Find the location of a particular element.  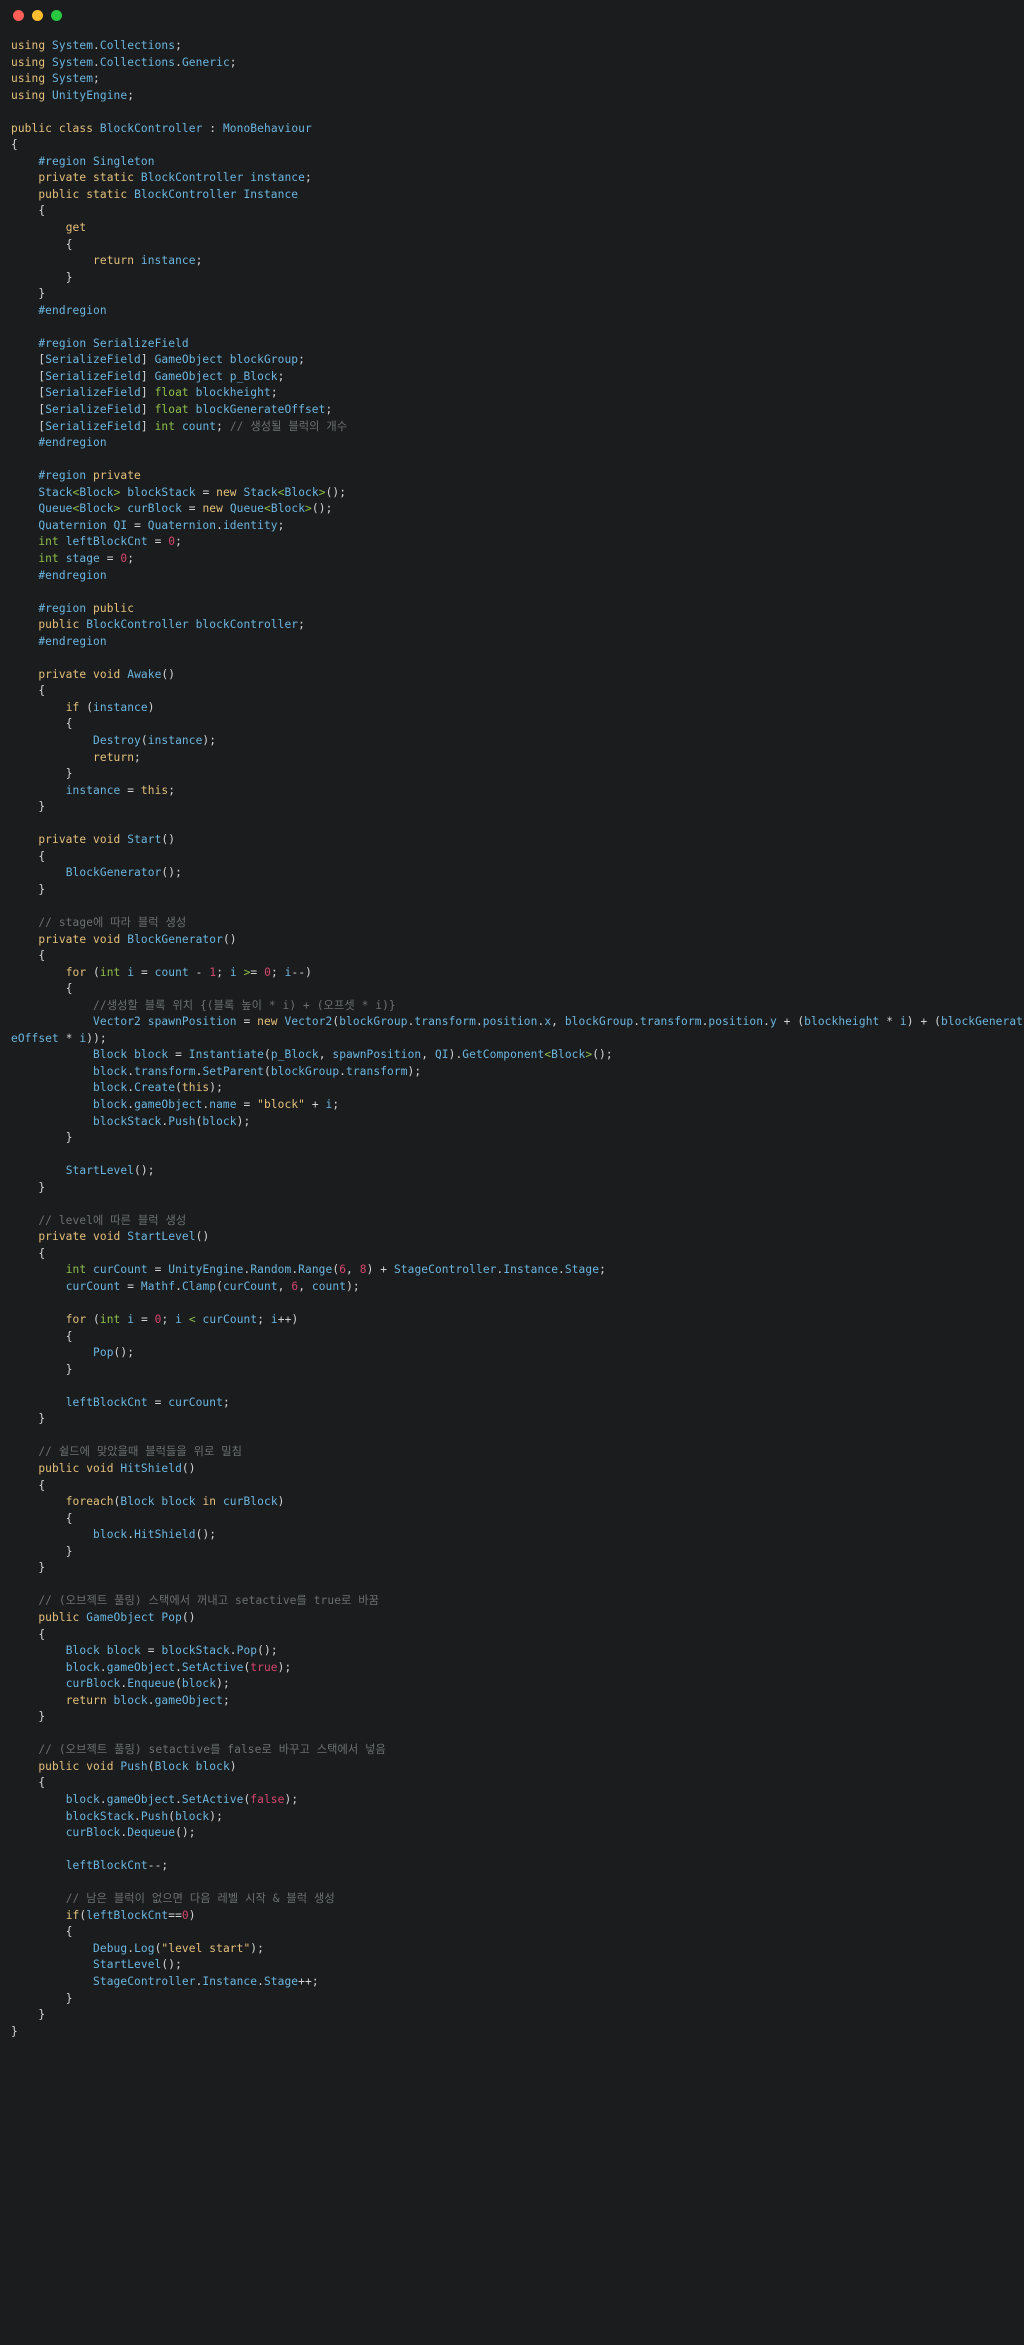

close-window-button is located at coordinates (18, 15).